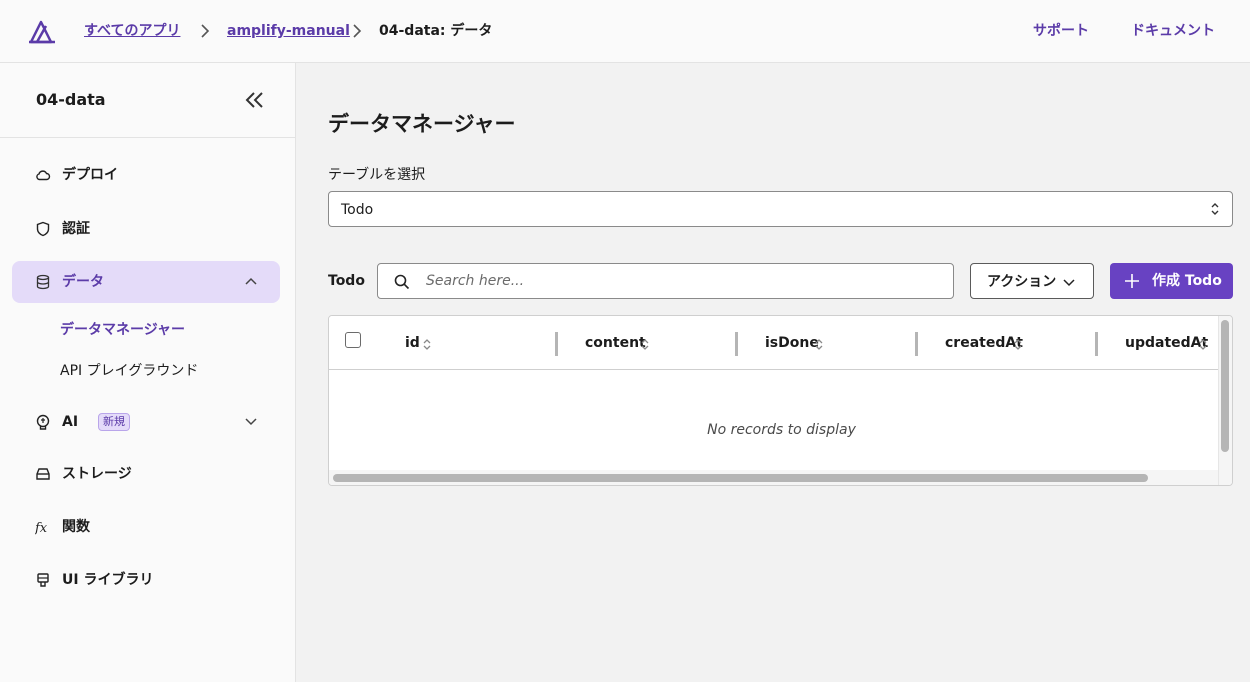  I want to click on new-badge: 新規, so click(114, 422).